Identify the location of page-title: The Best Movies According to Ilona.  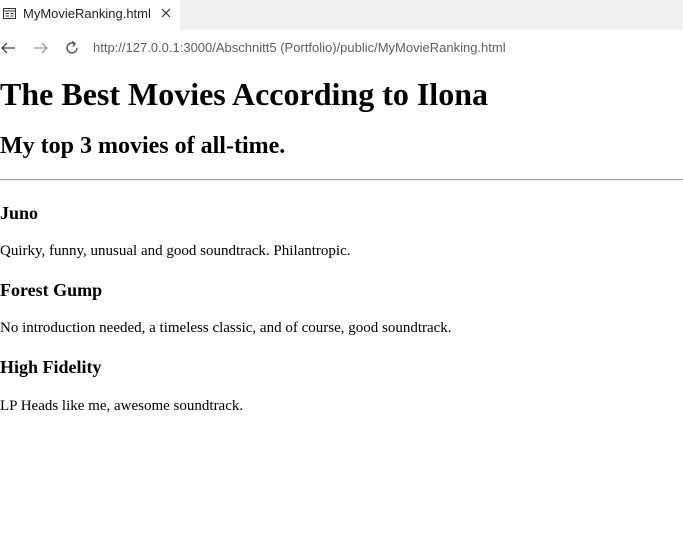
(244, 94).